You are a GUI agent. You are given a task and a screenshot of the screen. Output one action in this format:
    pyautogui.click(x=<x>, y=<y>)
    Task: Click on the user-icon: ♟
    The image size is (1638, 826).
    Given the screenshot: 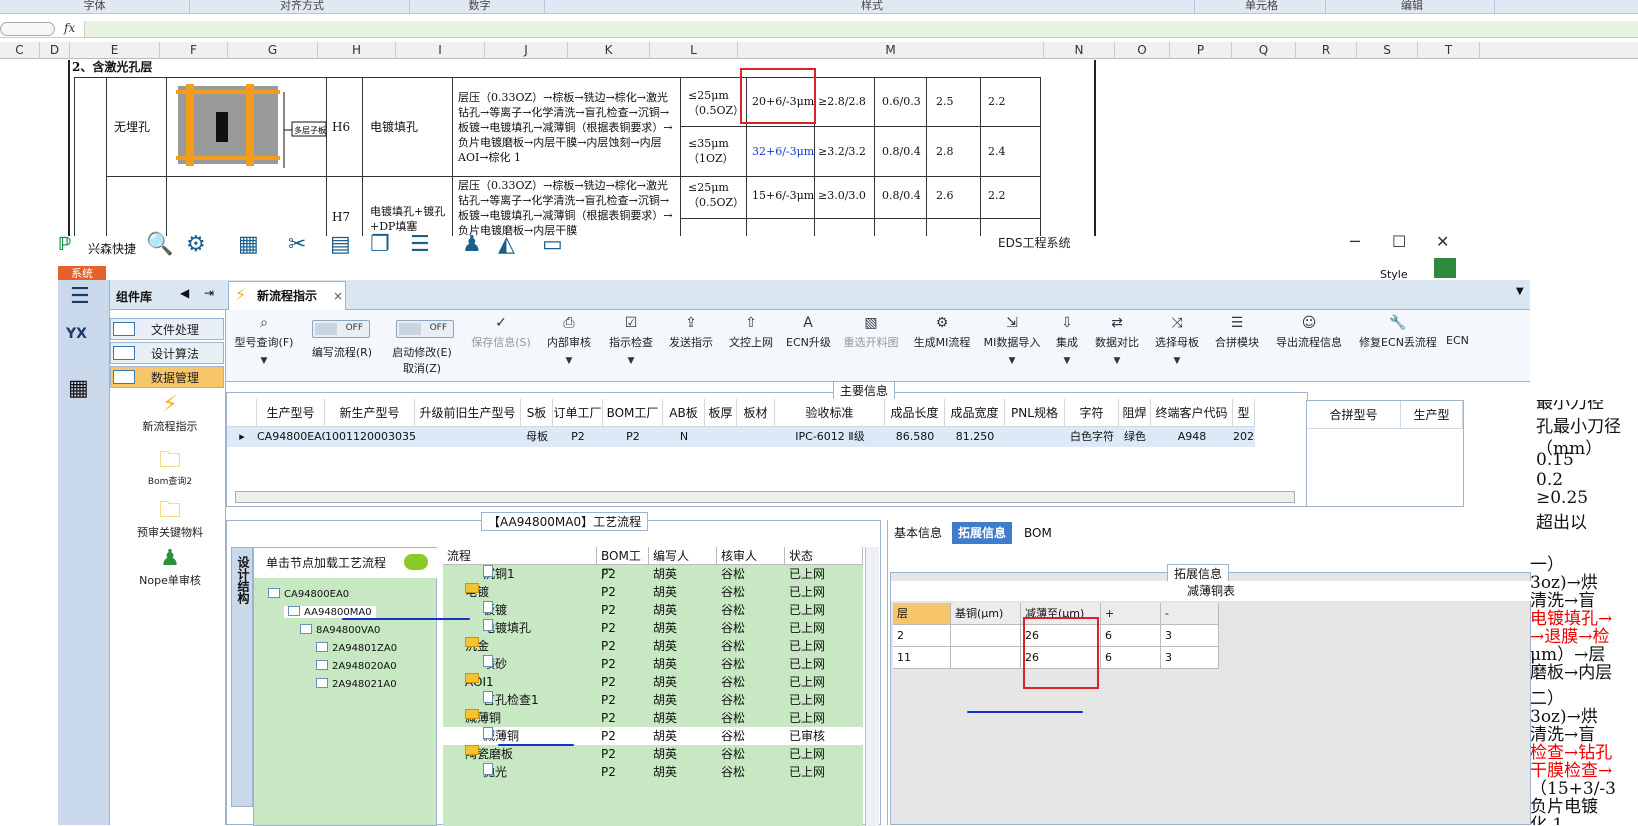 What is the action you would take?
    pyautogui.click(x=472, y=244)
    